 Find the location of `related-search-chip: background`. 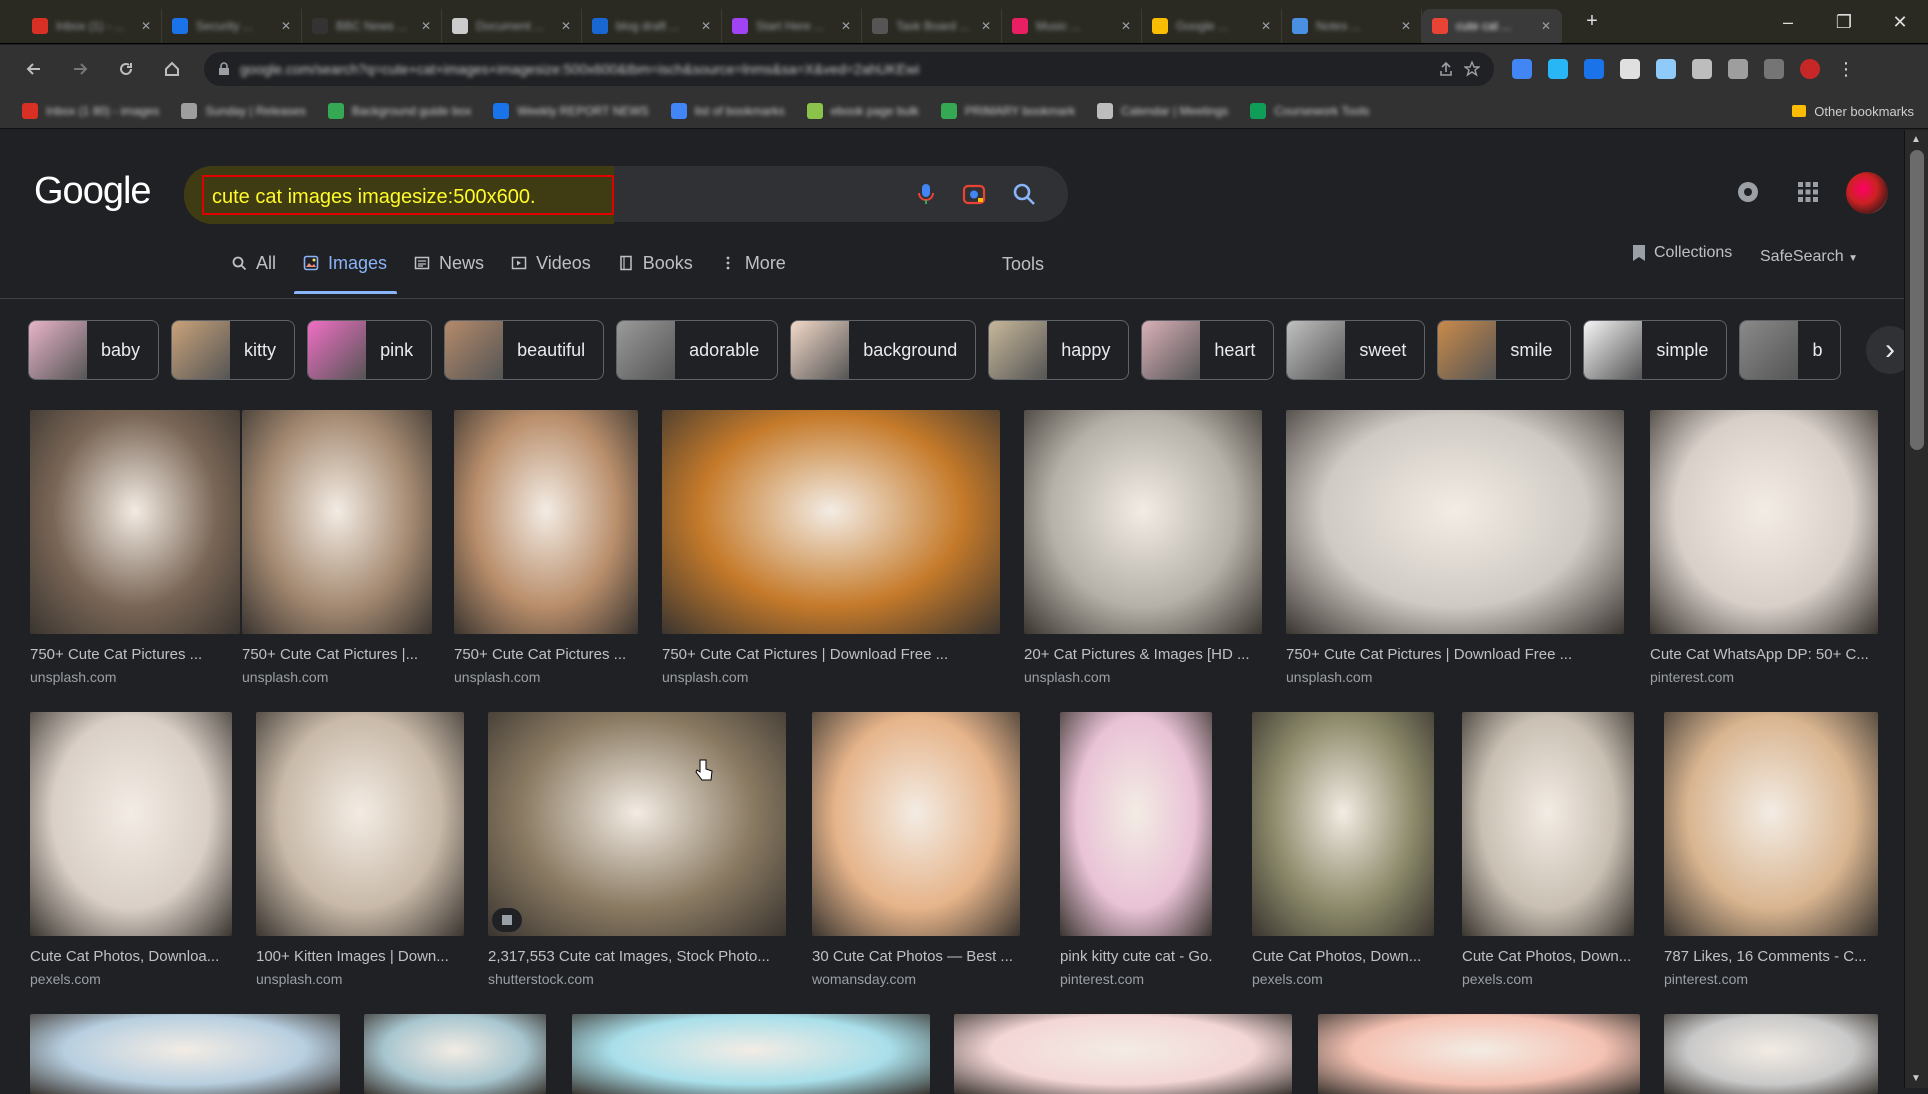

related-search-chip: background is located at coordinates (883, 350).